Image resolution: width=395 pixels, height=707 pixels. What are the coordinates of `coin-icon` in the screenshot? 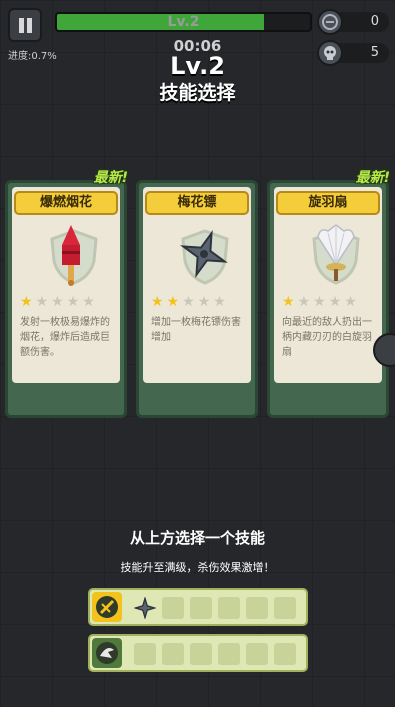 It's located at (330, 22).